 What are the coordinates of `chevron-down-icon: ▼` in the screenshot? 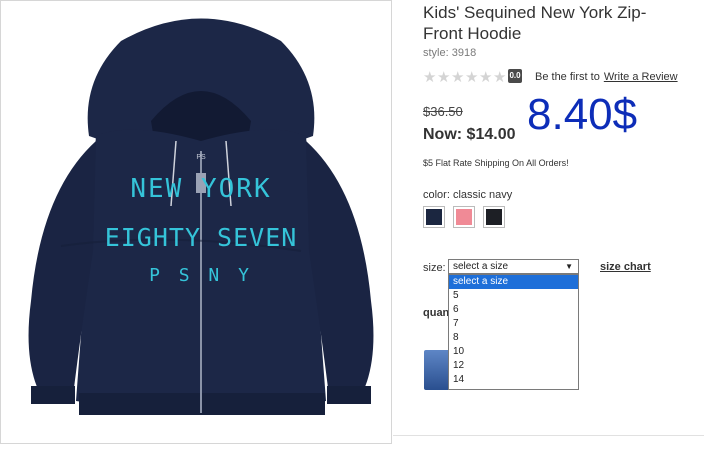 It's located at (569, 266).